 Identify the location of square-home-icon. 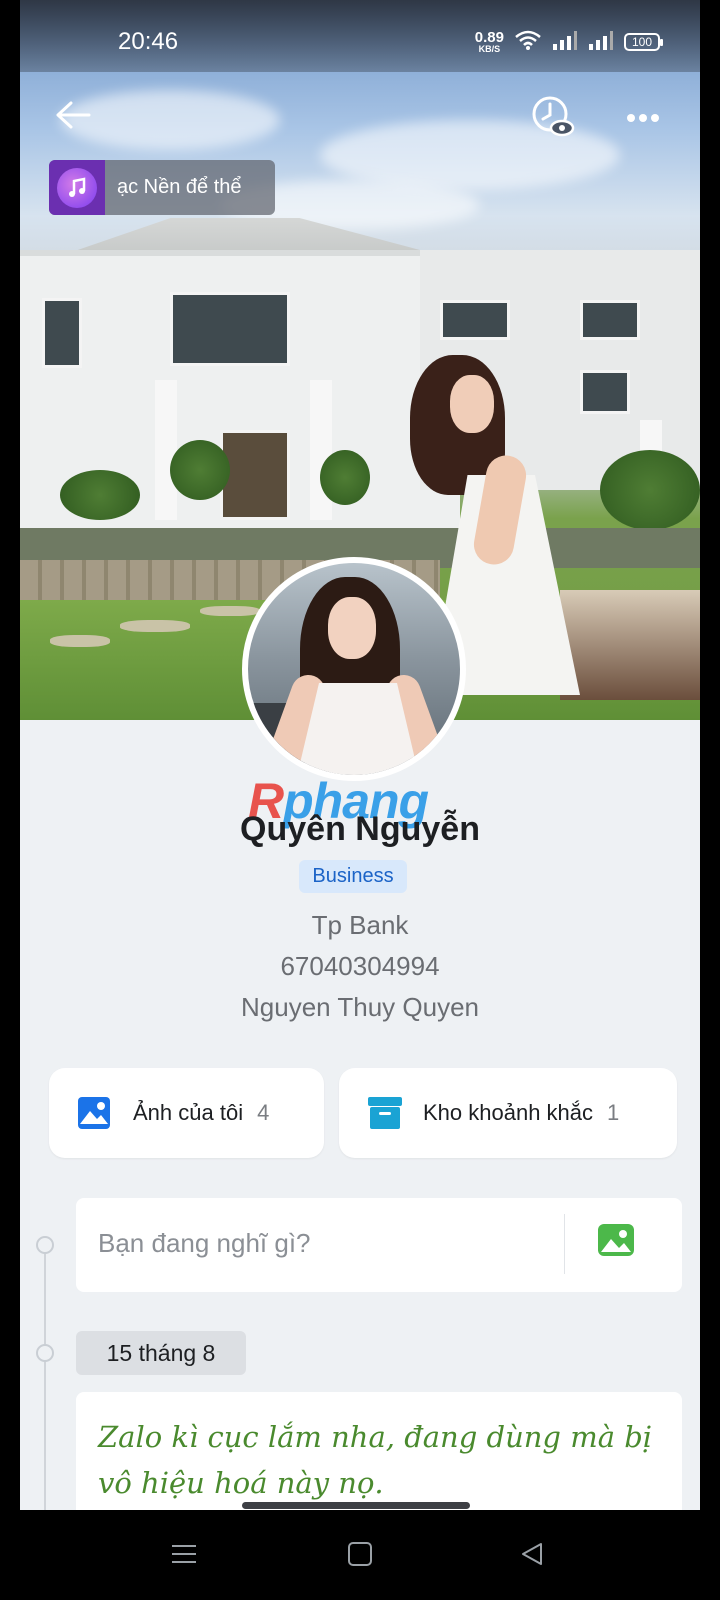
(360, 1556).